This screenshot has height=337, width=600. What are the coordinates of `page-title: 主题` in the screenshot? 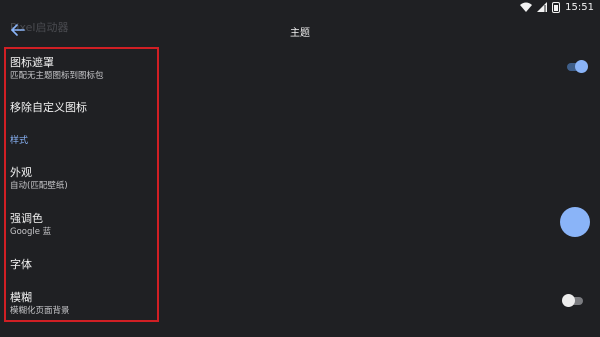 It's located at (300, 33).